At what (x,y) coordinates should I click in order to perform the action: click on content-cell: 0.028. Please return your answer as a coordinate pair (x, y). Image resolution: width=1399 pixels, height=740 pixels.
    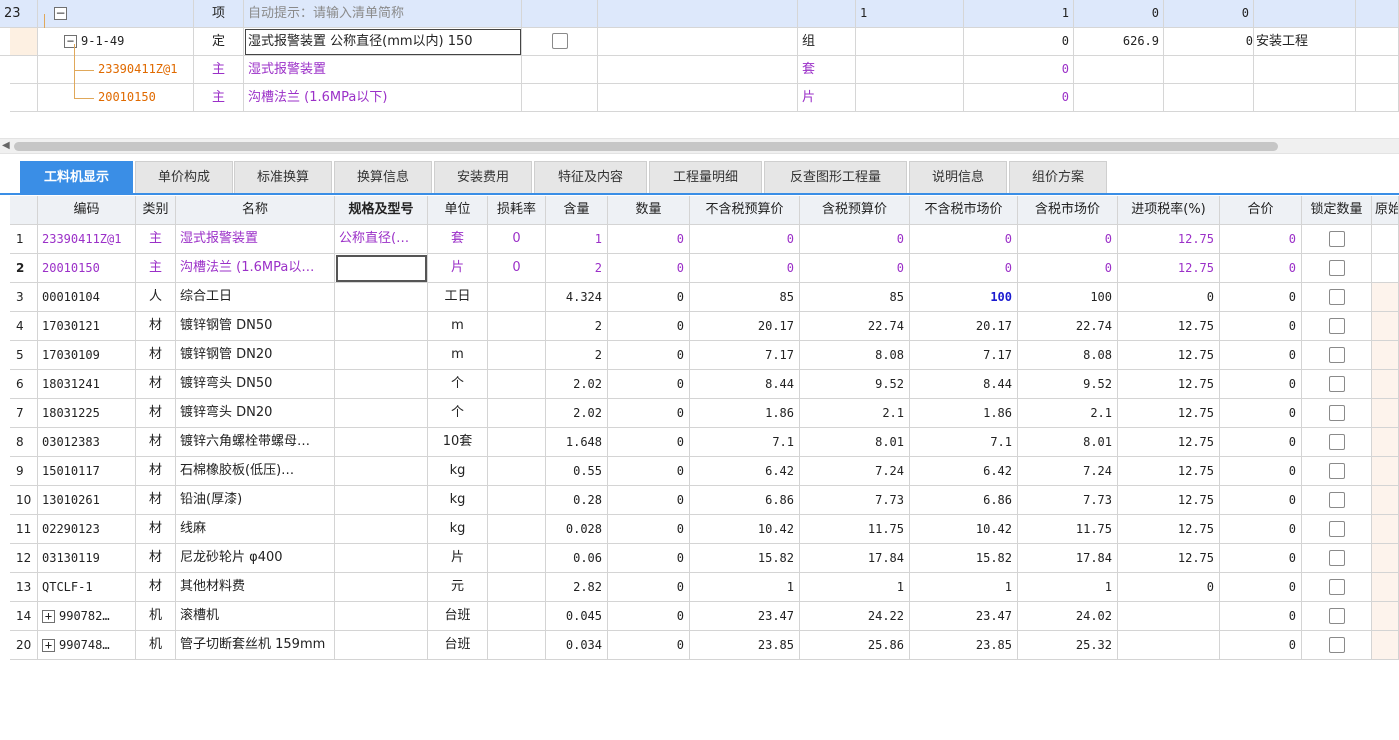
    Looking at the image, I should click on (577, 529).